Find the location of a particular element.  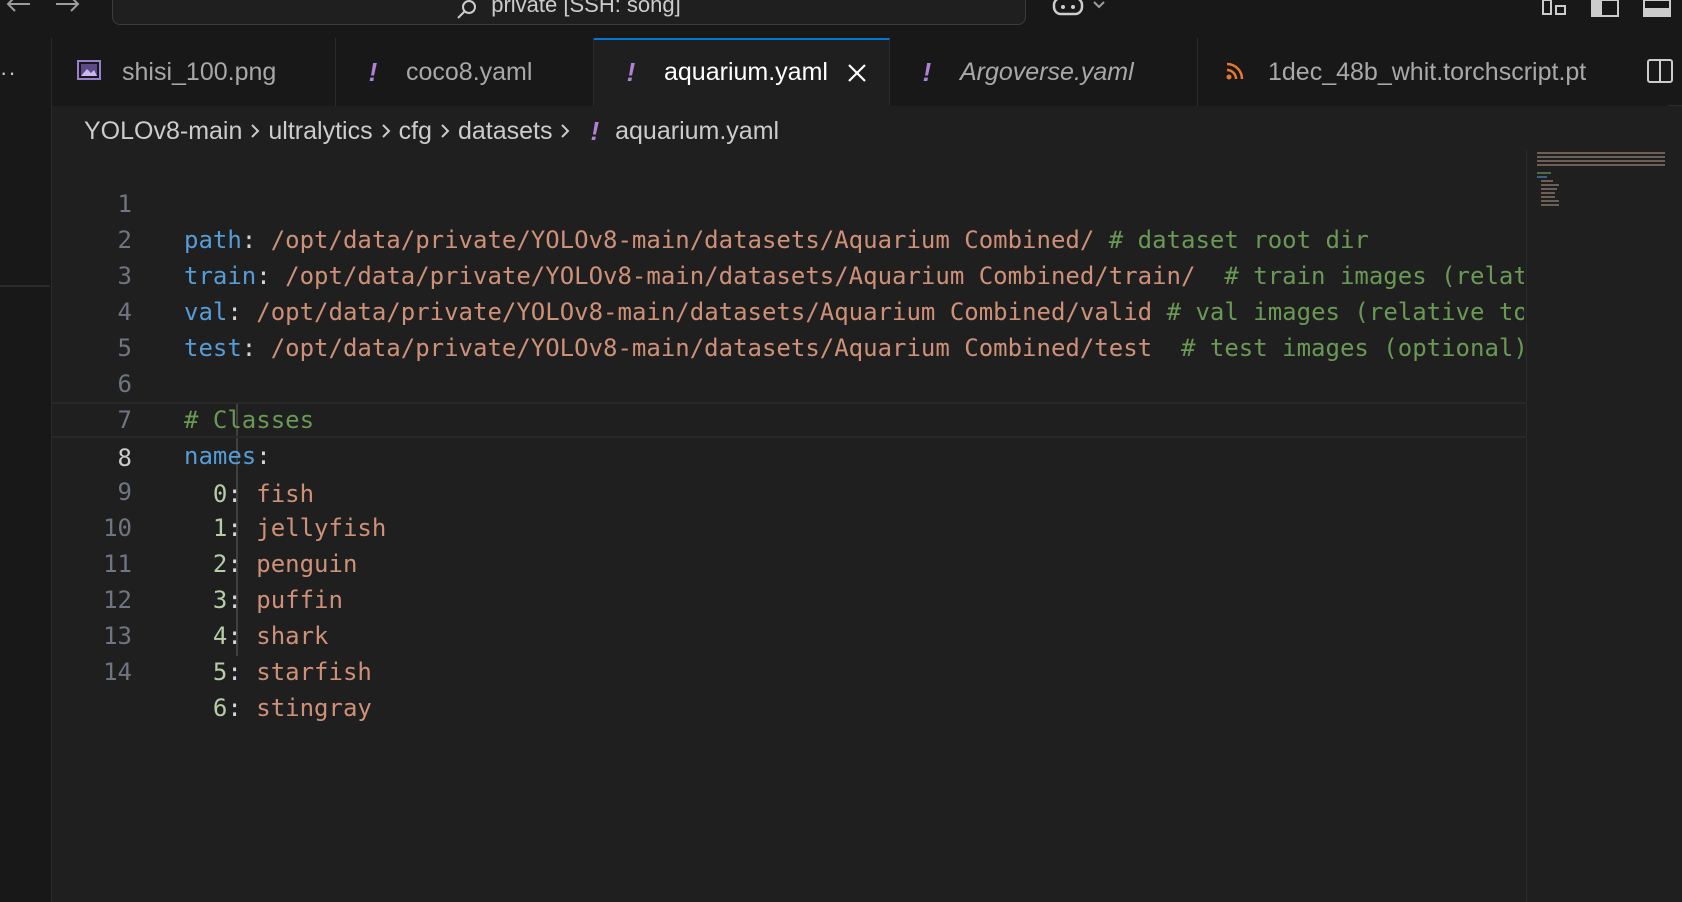

tab-label: shisi_100.png is located at coordinates (199, 71).